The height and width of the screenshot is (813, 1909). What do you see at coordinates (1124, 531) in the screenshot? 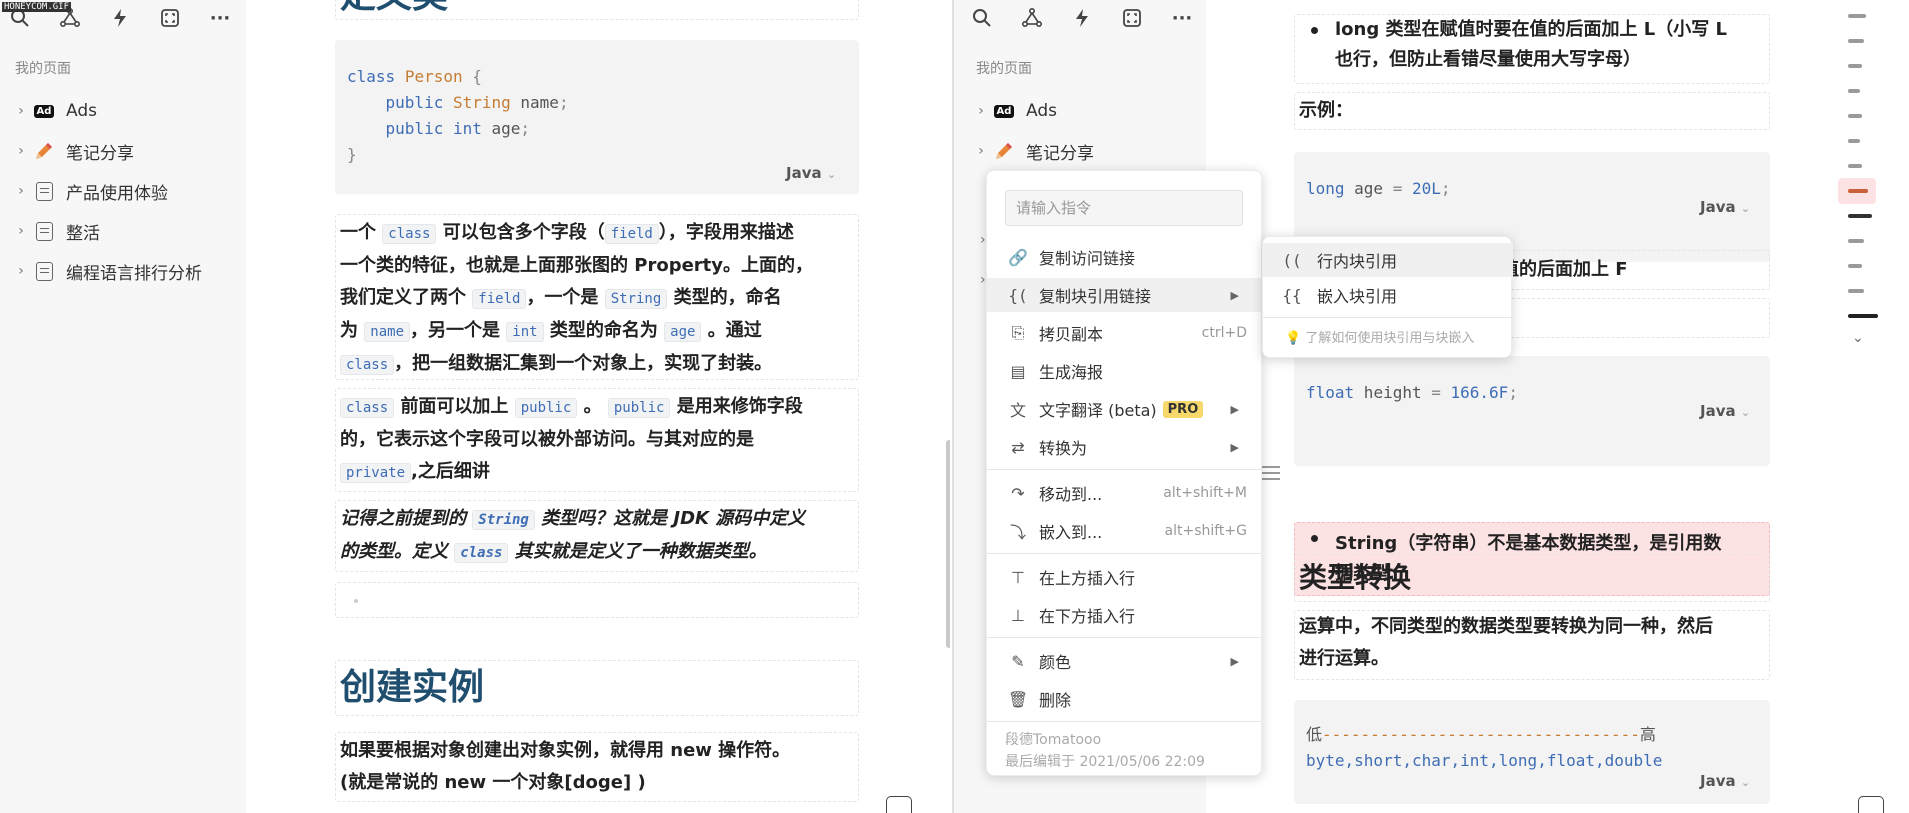
I see `menu-item-embed: ⤵ 嵌入到... alt+shift+G` at bounding box center [1124, 531].